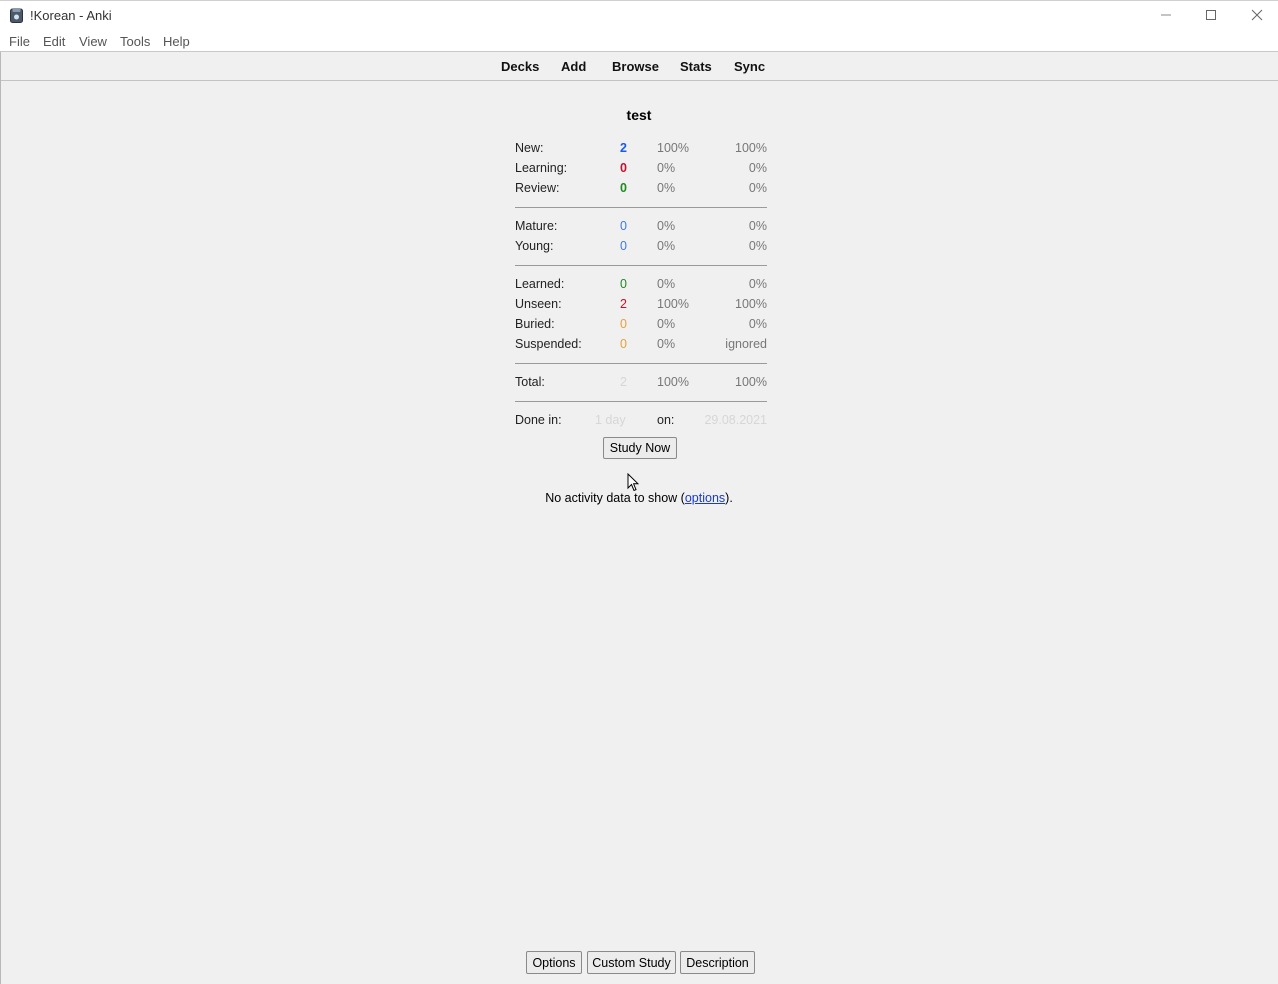 Image resolution: width=1278 pixels, height=984 pixels. Describe the element at coordinates (641, 345) in the screenshot. I see `stat-row-suspended: Suspended: 0 0% ignored` at that location.